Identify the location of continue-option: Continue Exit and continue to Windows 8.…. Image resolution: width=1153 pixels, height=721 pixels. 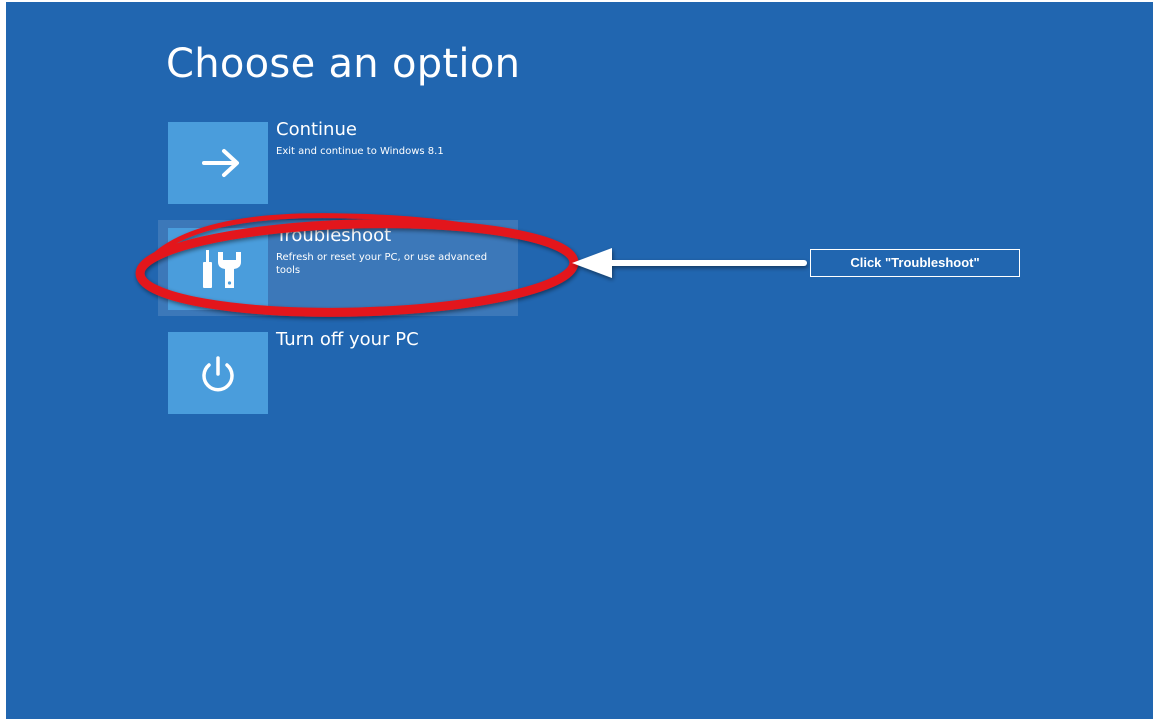
(338, 162).